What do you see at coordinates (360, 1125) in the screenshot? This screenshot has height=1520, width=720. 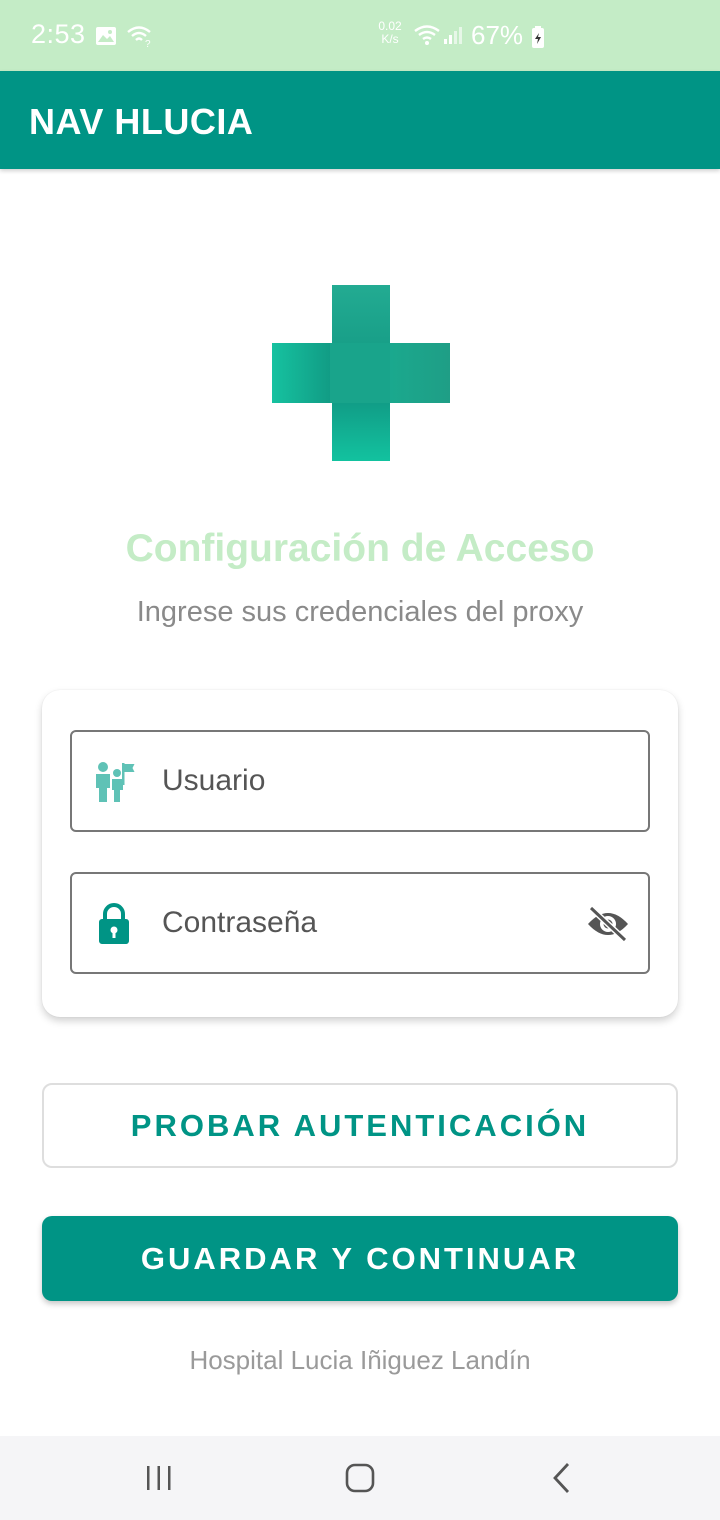 I see `test-auth-button: PROBAR AUTENTICACIÓN` at bounding box center [360, 1125].